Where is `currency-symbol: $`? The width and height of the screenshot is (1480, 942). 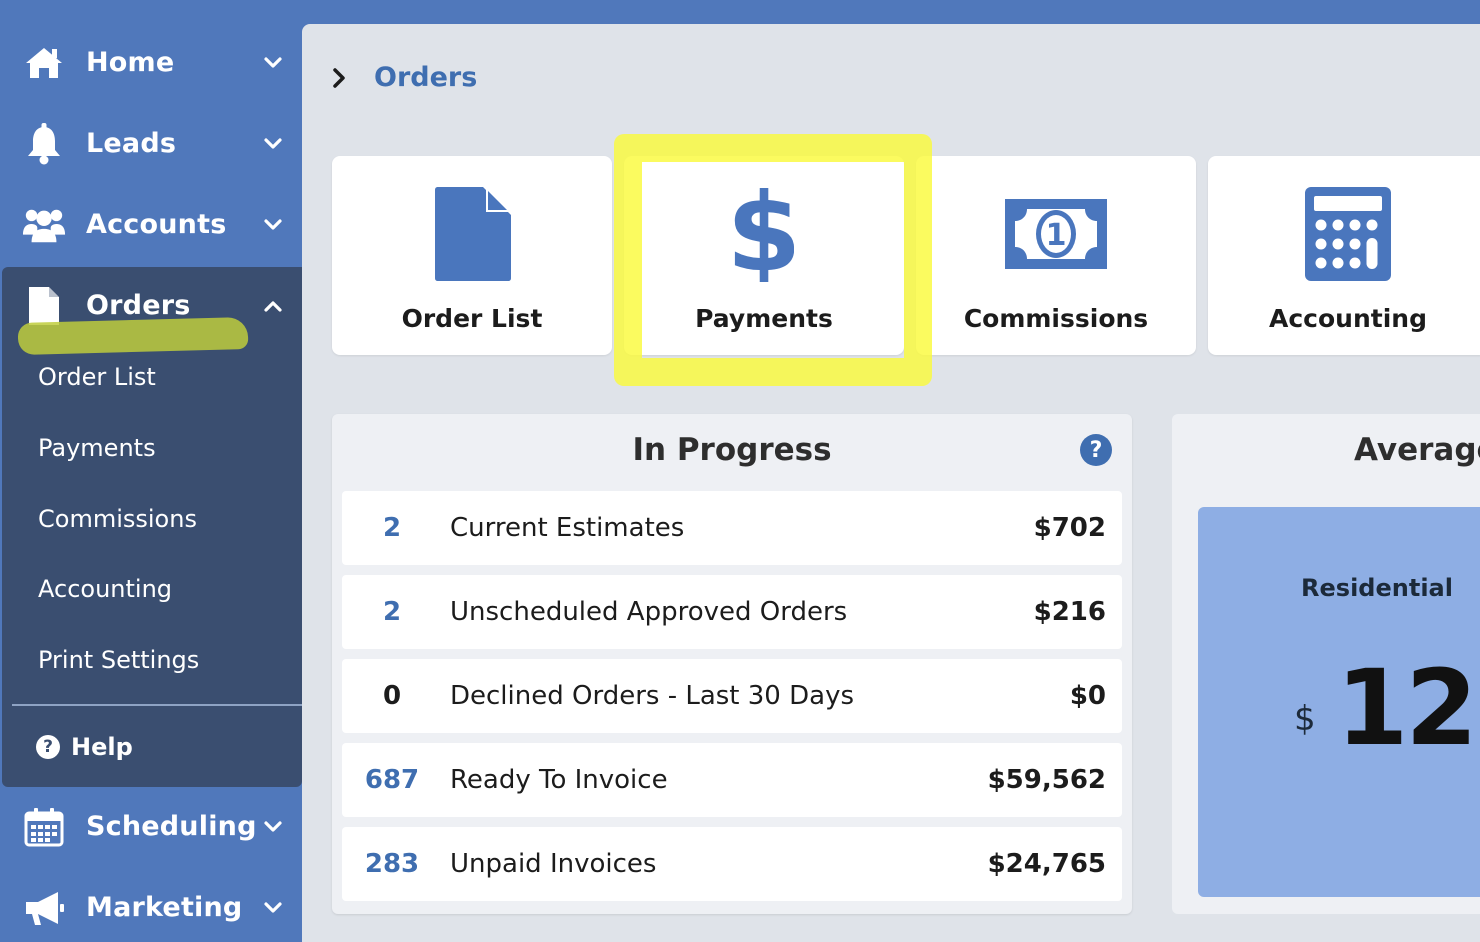 currency-symbol: $ is located at coordinates (1305, 719).